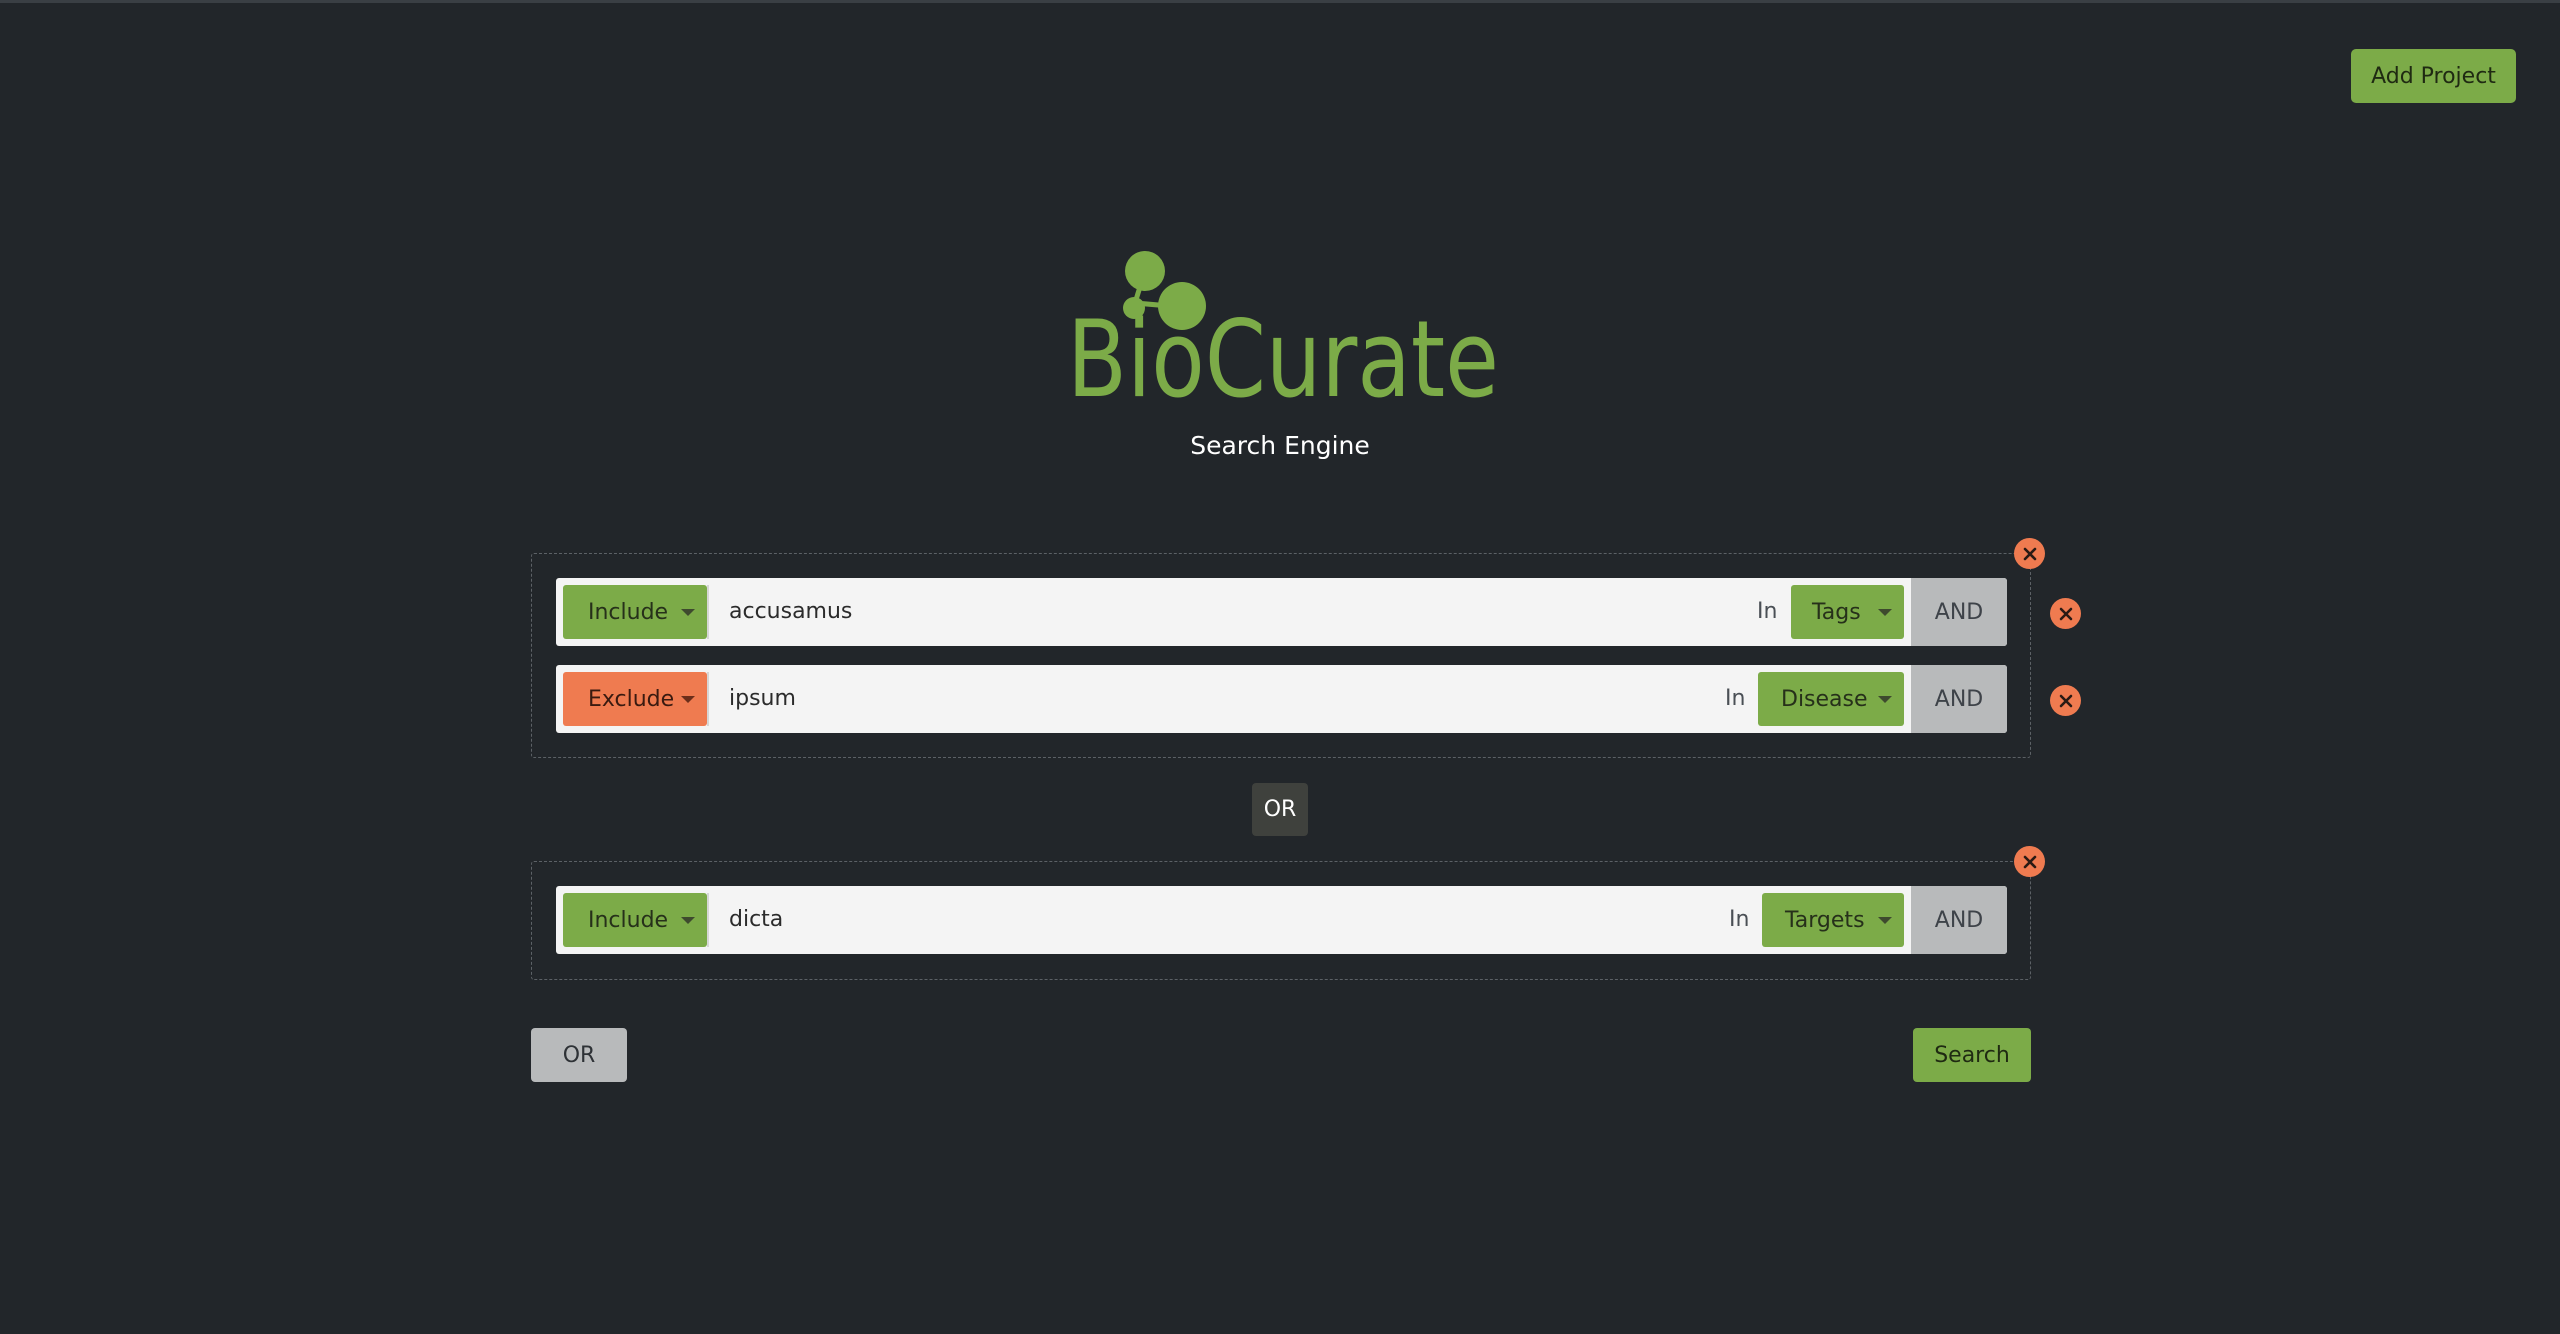  Describe the element at coordinates (631, 699) in the screenshot. I see `mode-label: Exclude` at that location.